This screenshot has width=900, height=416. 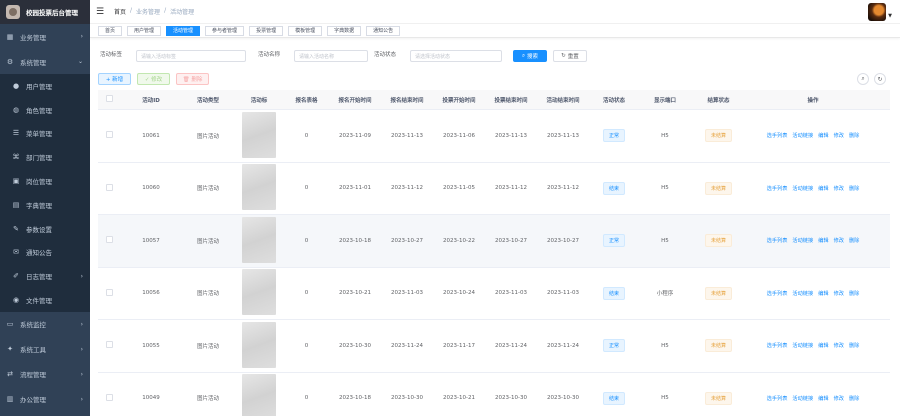 I want to click on sidebar-item: ✉ 通知公告, so click(x=45, y=252).